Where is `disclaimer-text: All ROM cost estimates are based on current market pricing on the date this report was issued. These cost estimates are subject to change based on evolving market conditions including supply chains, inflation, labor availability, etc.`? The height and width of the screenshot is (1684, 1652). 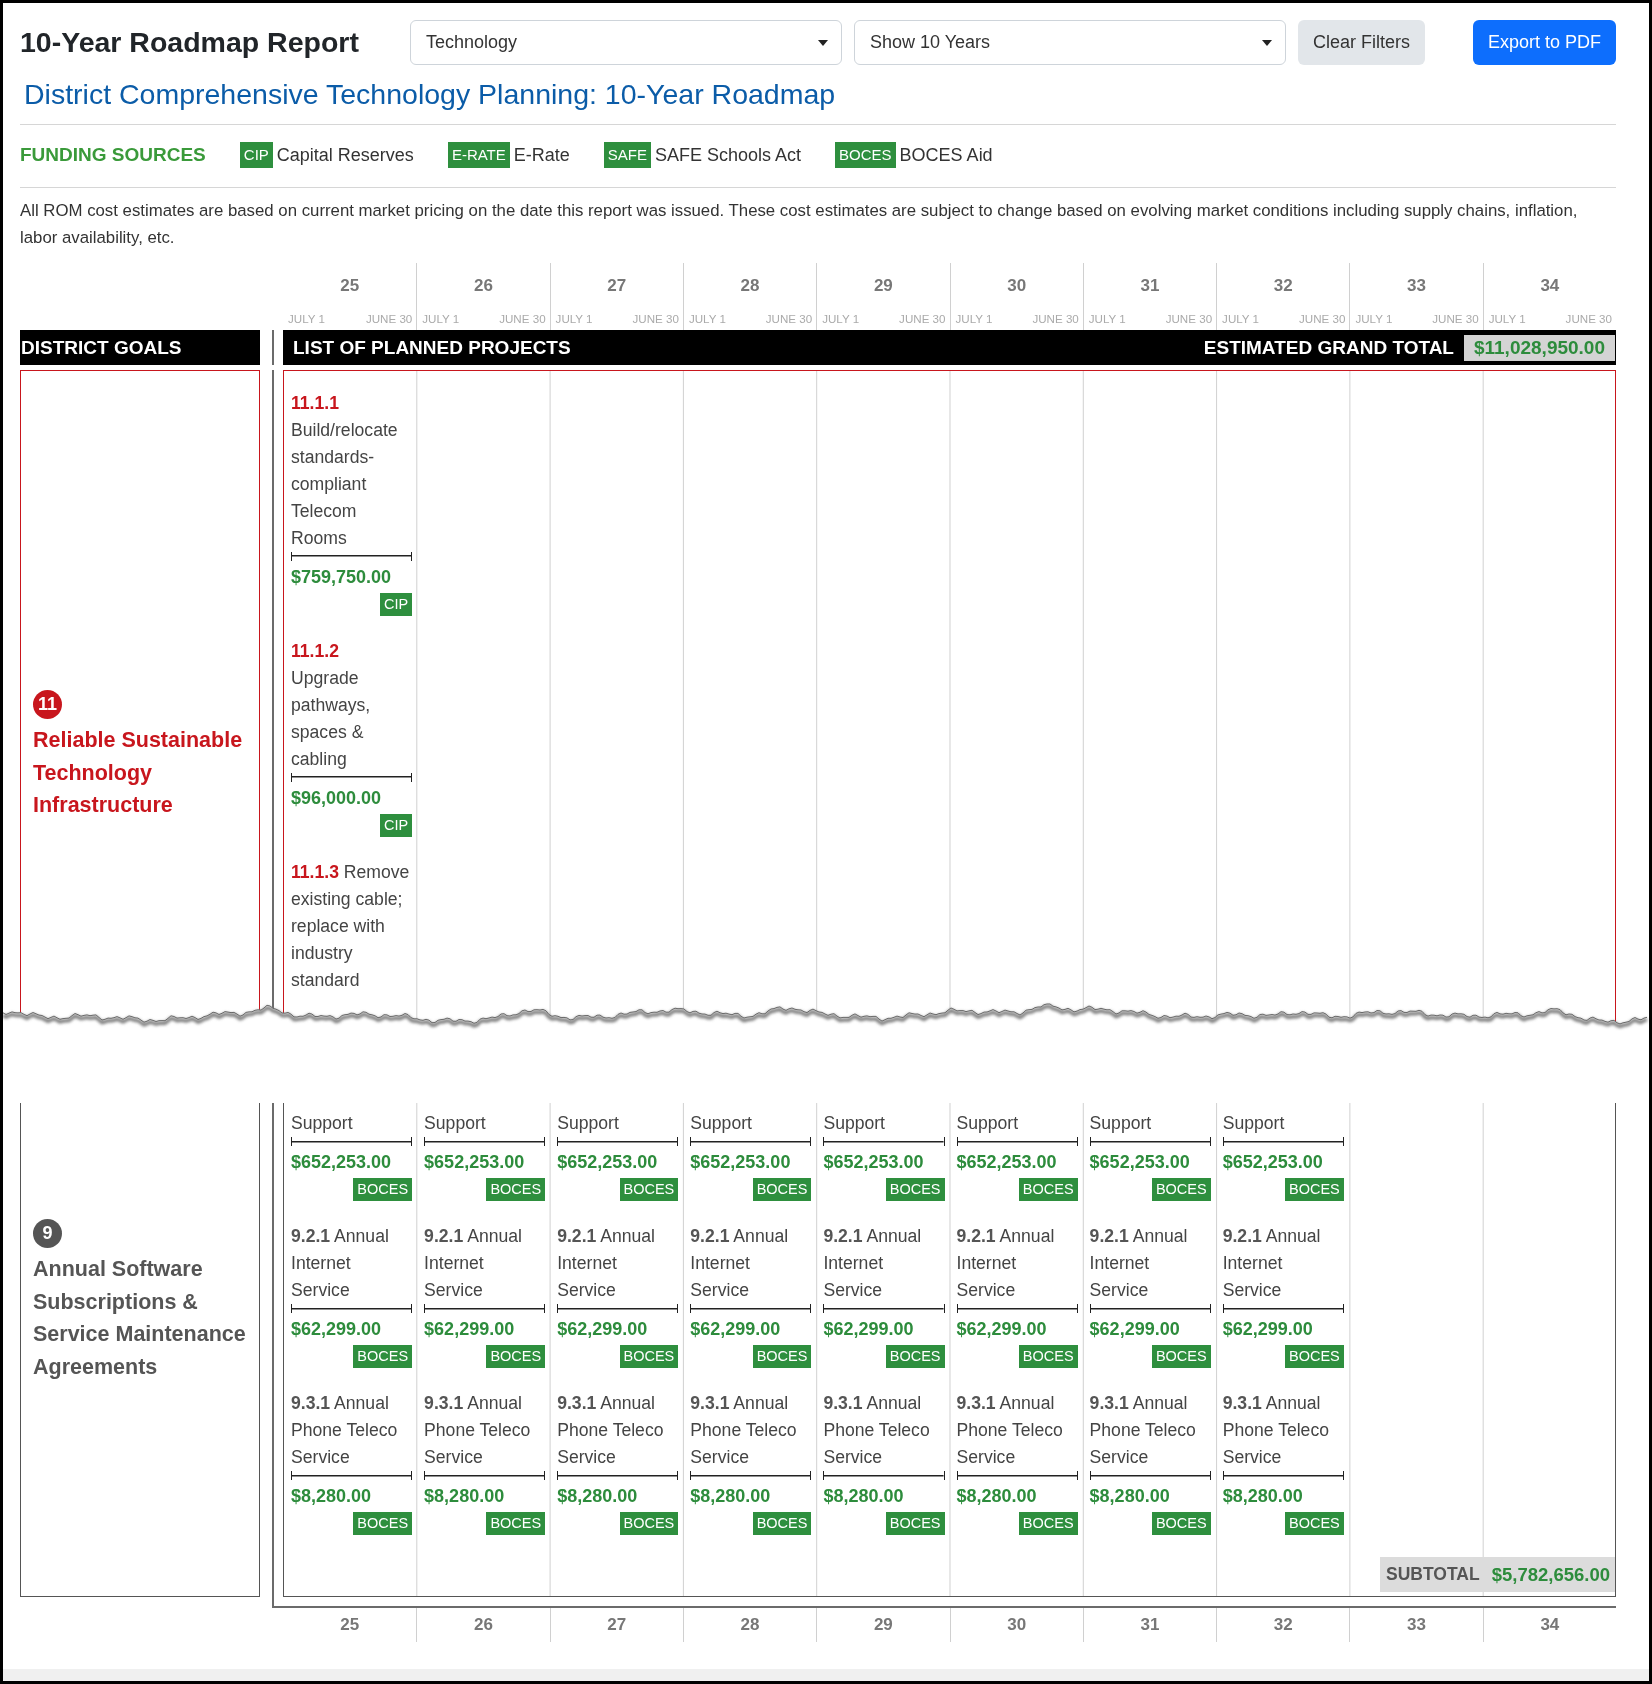
disclaimer-text: All ROM cost estimates are based on current market pricing on the date this report was issued. These cost estimates are subject to change based on evolving market conditions including supply chains, inflation, labor availability, etc. is located at coordinates (799, 224).